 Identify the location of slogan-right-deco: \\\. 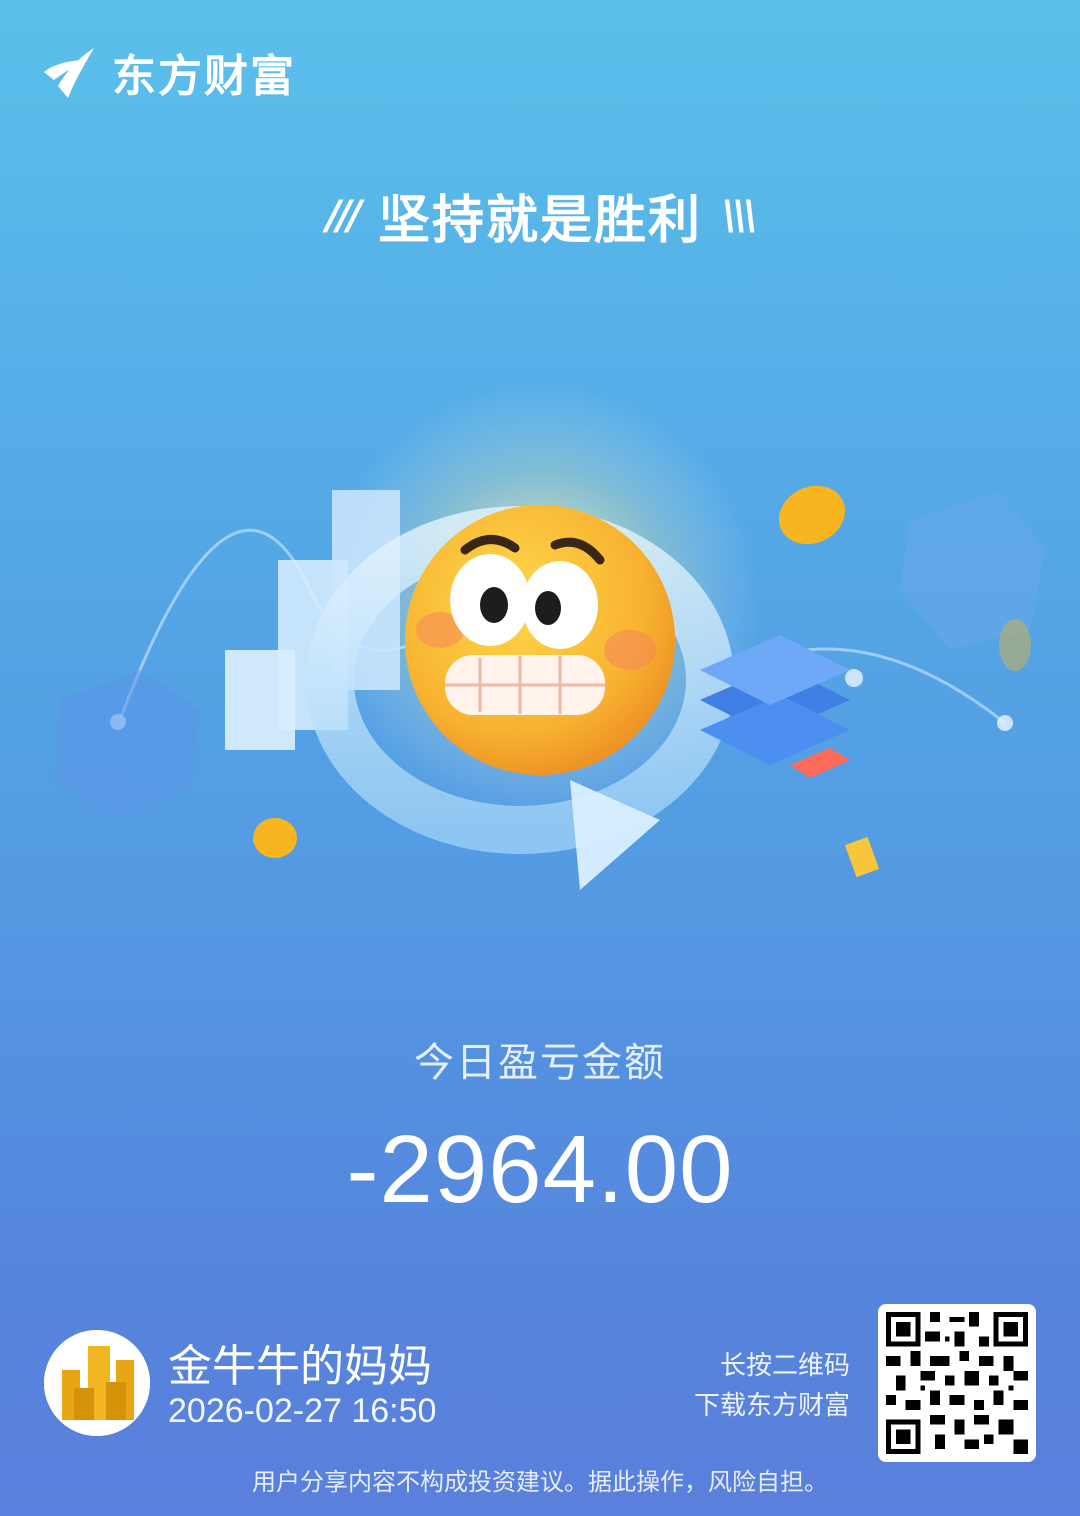
(740, 215).